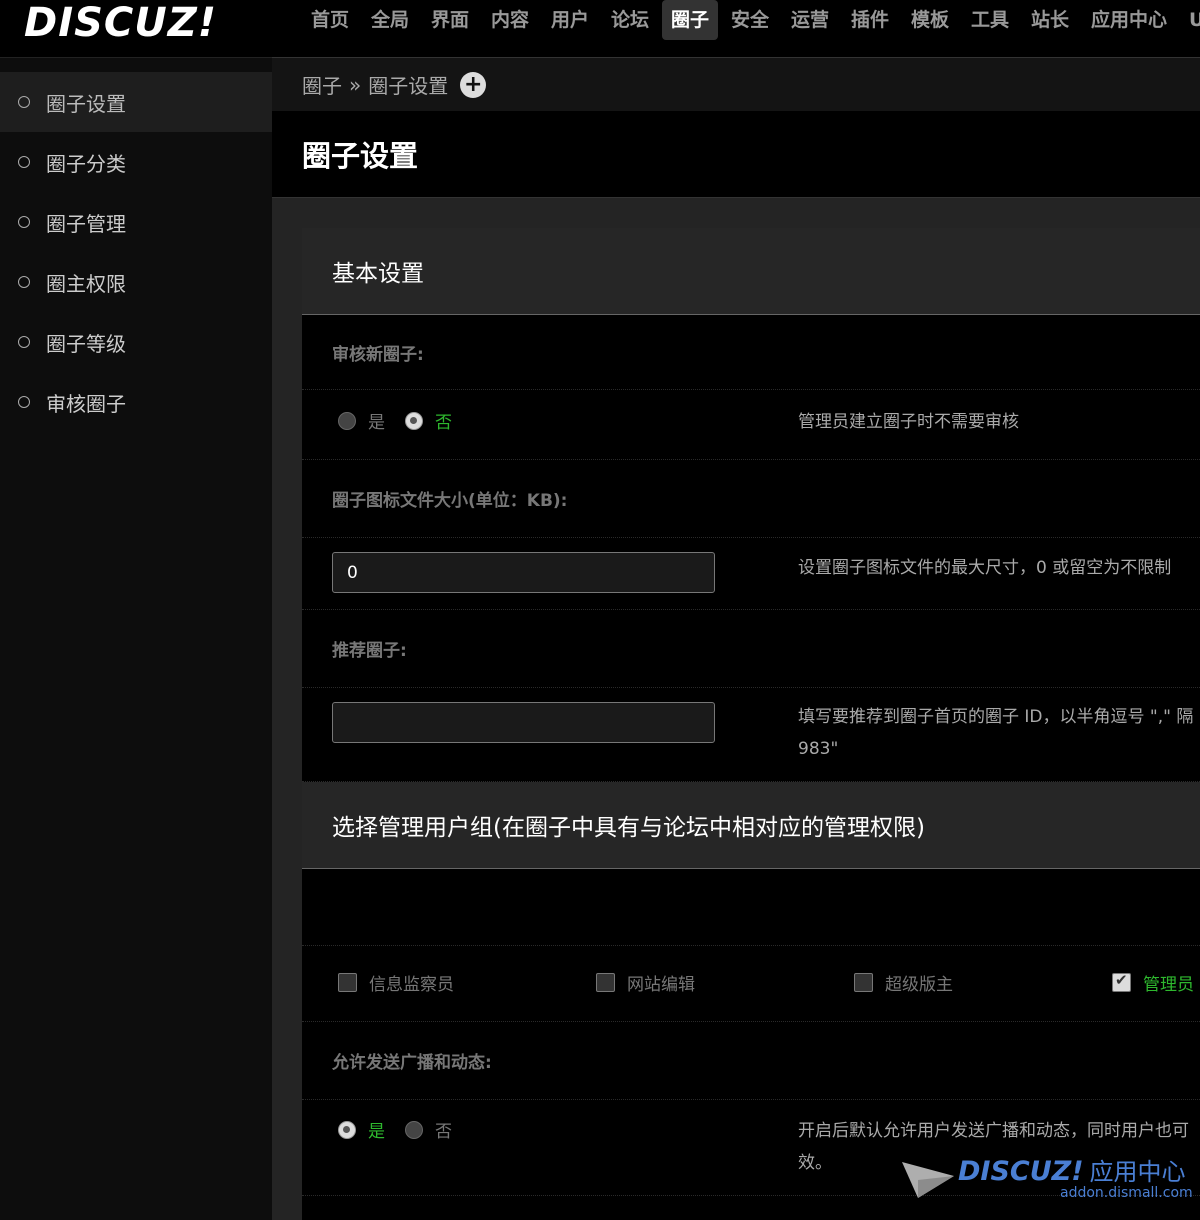  I want to click on discuz-logo: DISCUZ!, so click(120, 23).